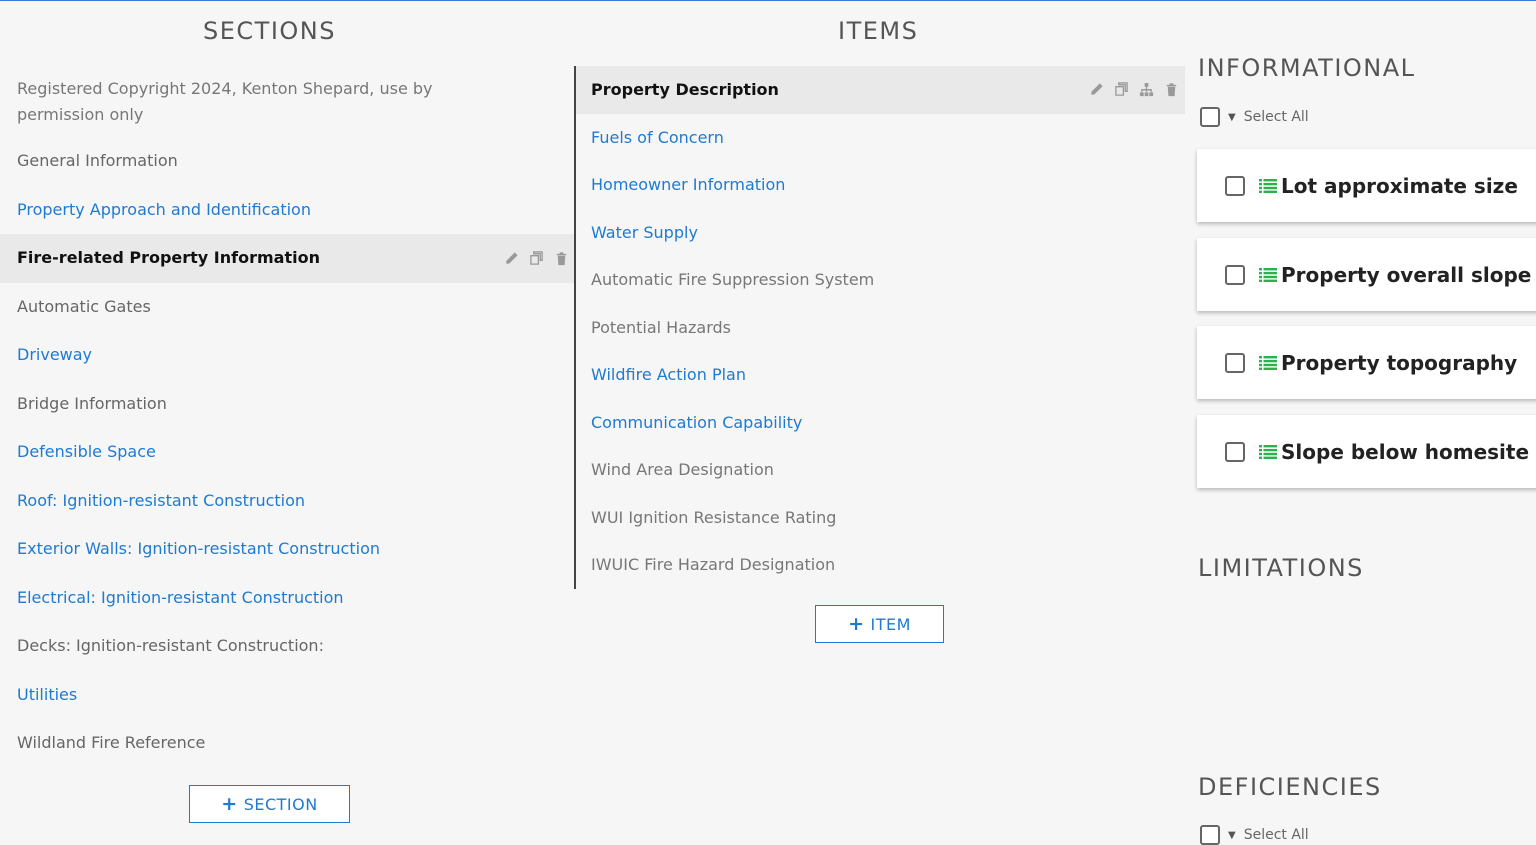 The width and height of the screenshot is (1536, 845). I want to click on section-driveway: Driveway, so click(287, 355).